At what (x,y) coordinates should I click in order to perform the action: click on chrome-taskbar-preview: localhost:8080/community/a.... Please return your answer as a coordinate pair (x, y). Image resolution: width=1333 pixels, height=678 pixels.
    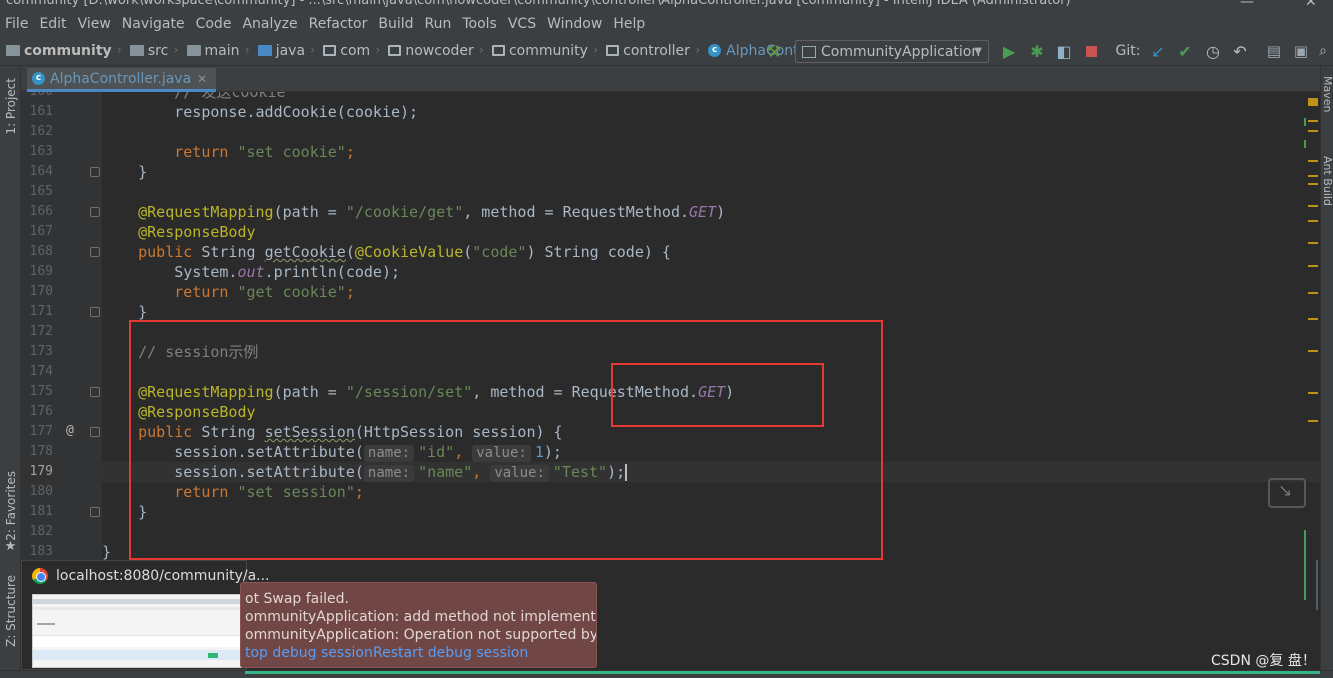
    Looking at the image, I should click on (145, 615).